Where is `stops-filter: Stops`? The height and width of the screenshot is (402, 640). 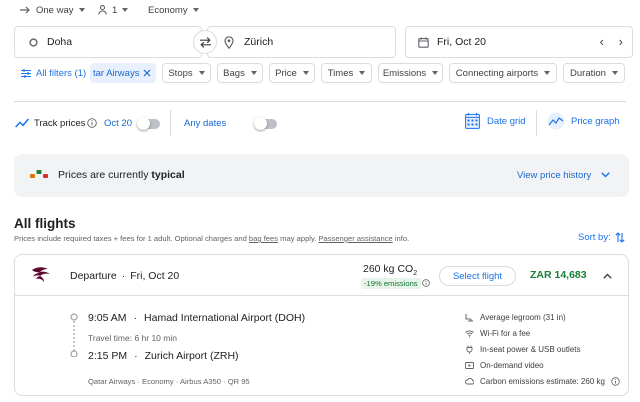
stops-filter: Stops is located at coordinates (186, 73).